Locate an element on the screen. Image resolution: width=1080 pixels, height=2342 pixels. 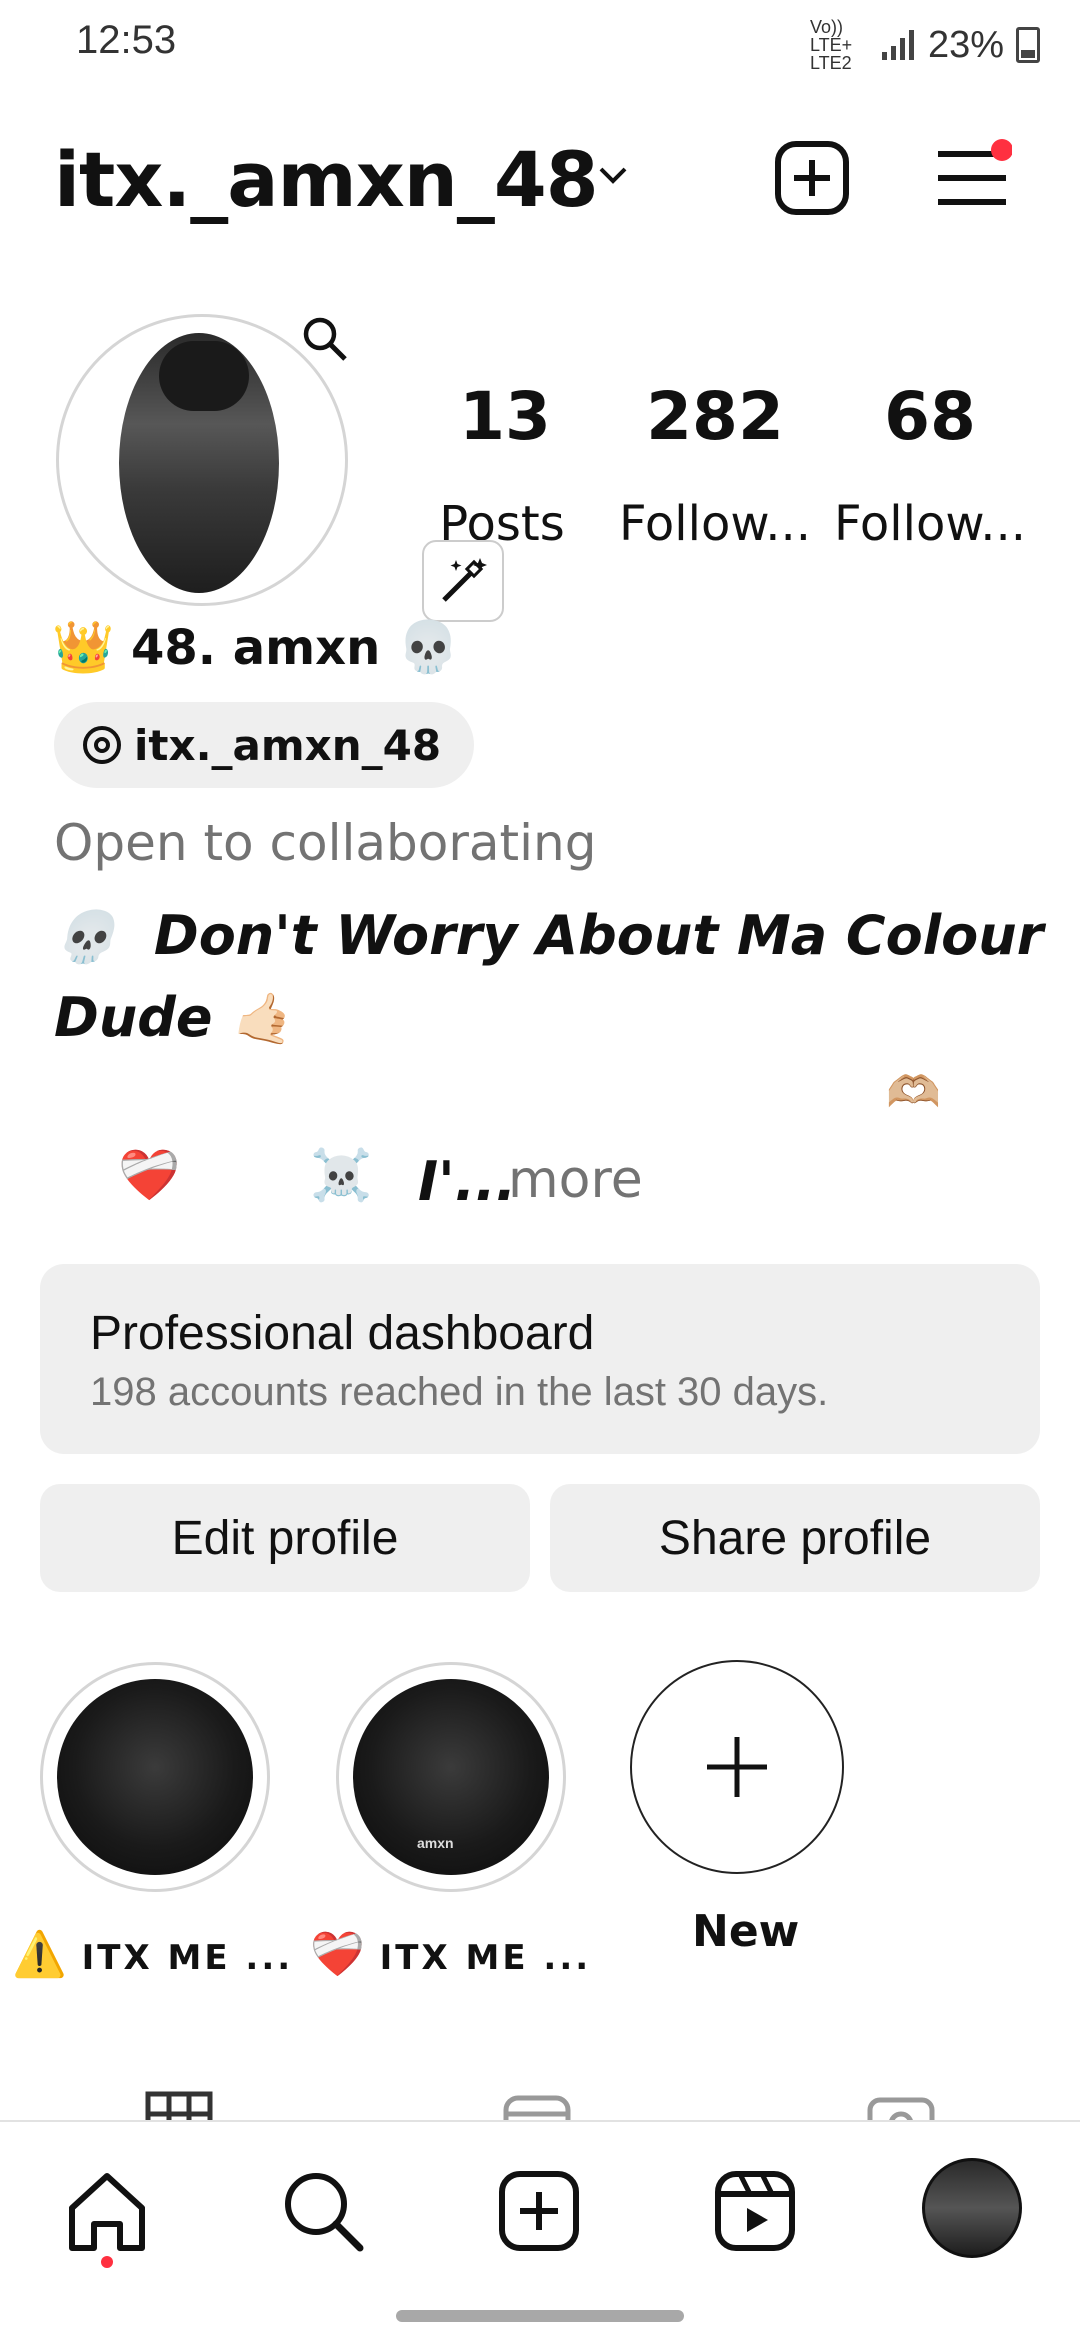
threads-icon is located at coordinates (102, 745).